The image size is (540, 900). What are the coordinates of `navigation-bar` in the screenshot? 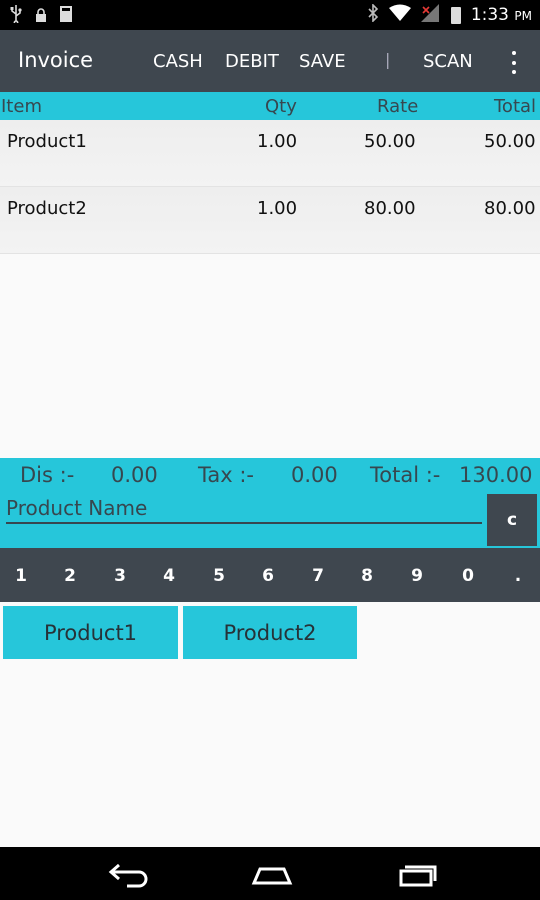 It's located at (270, 873).